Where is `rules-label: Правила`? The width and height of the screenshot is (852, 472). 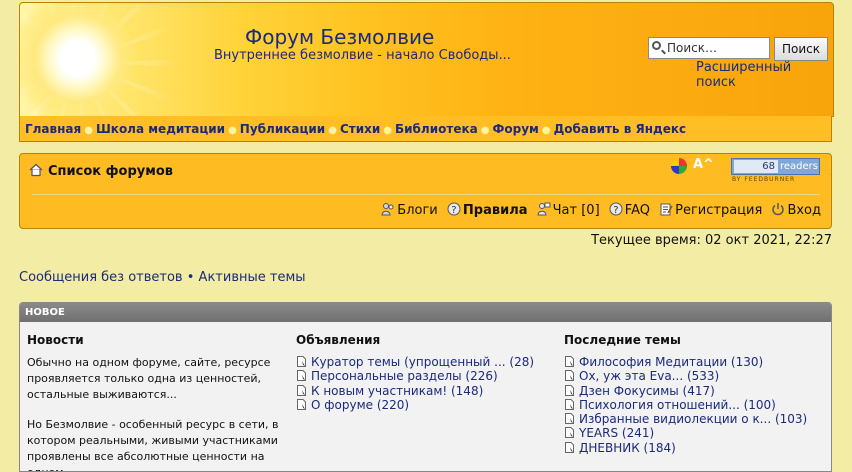
rules-label: Правила is located at coordinates (495, 210).